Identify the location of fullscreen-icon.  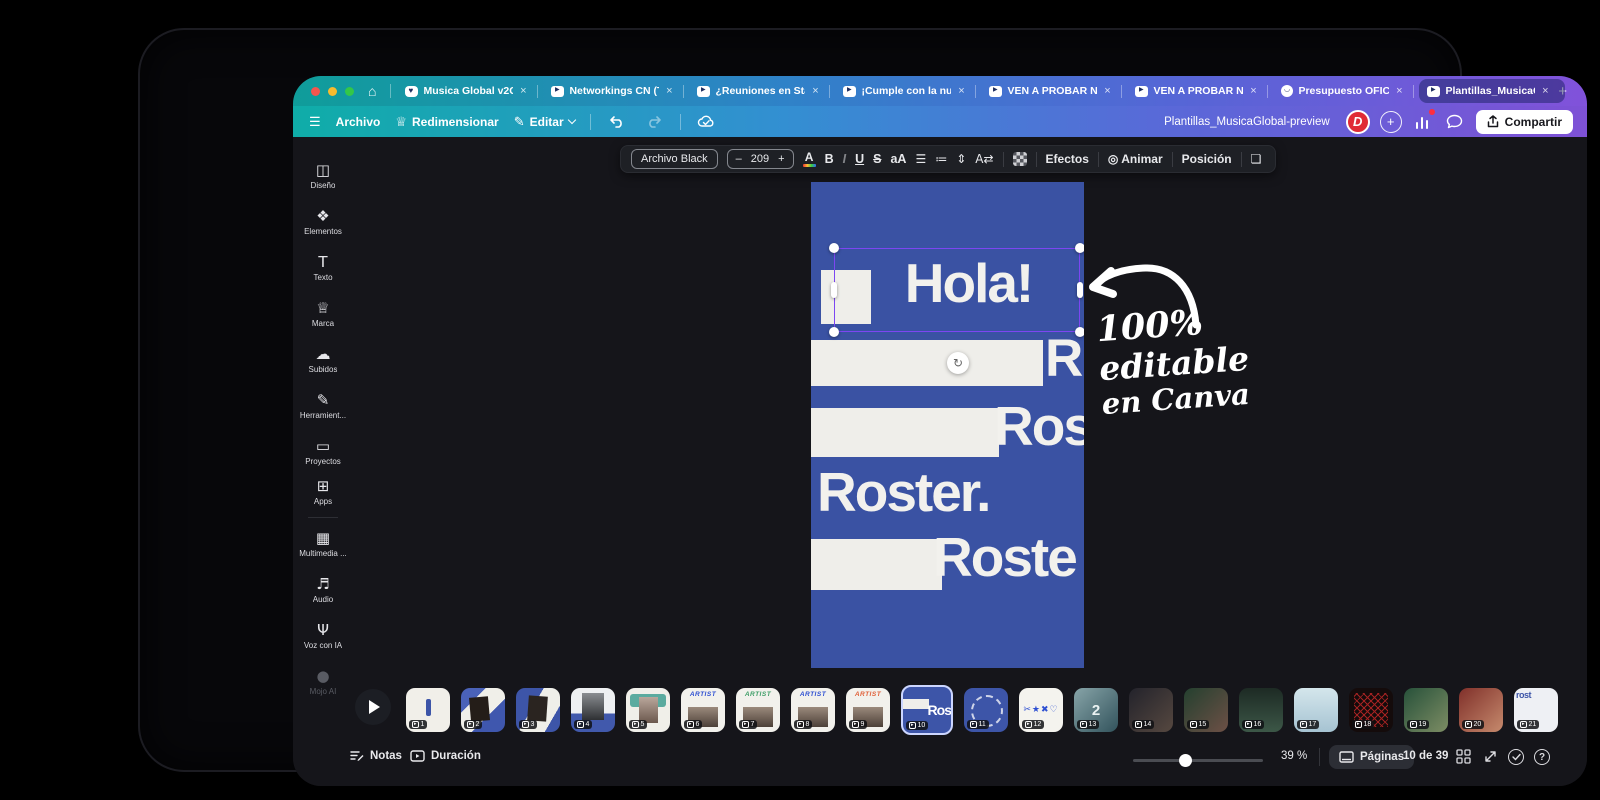
(1490, 759).